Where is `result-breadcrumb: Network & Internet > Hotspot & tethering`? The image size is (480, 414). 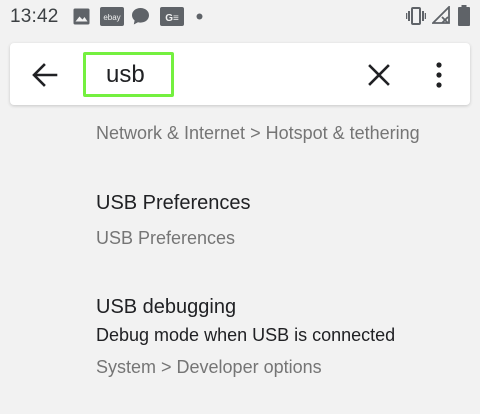 result-breadcrumb: Network & Internet > Hotspot & tethering is located at coordinates (258, 133).